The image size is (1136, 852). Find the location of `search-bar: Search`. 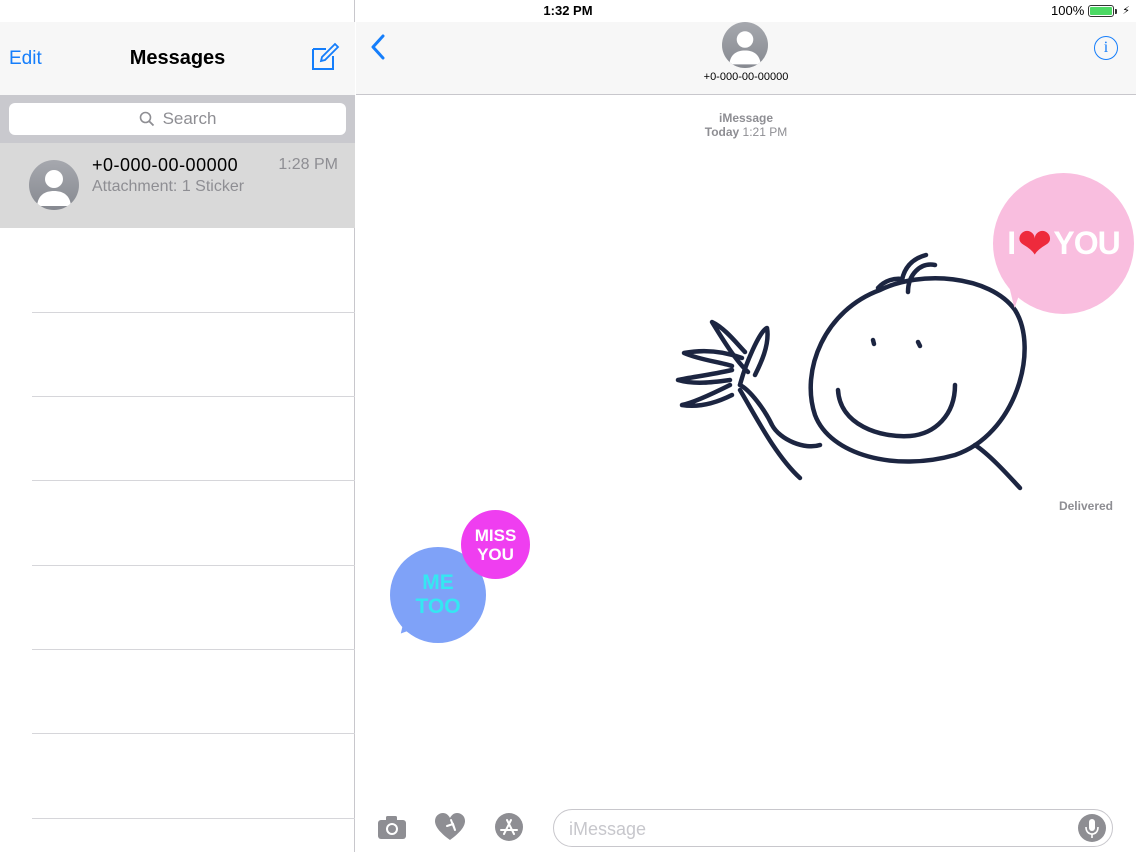

search-bar: Search is located at coordinates (177, 119).